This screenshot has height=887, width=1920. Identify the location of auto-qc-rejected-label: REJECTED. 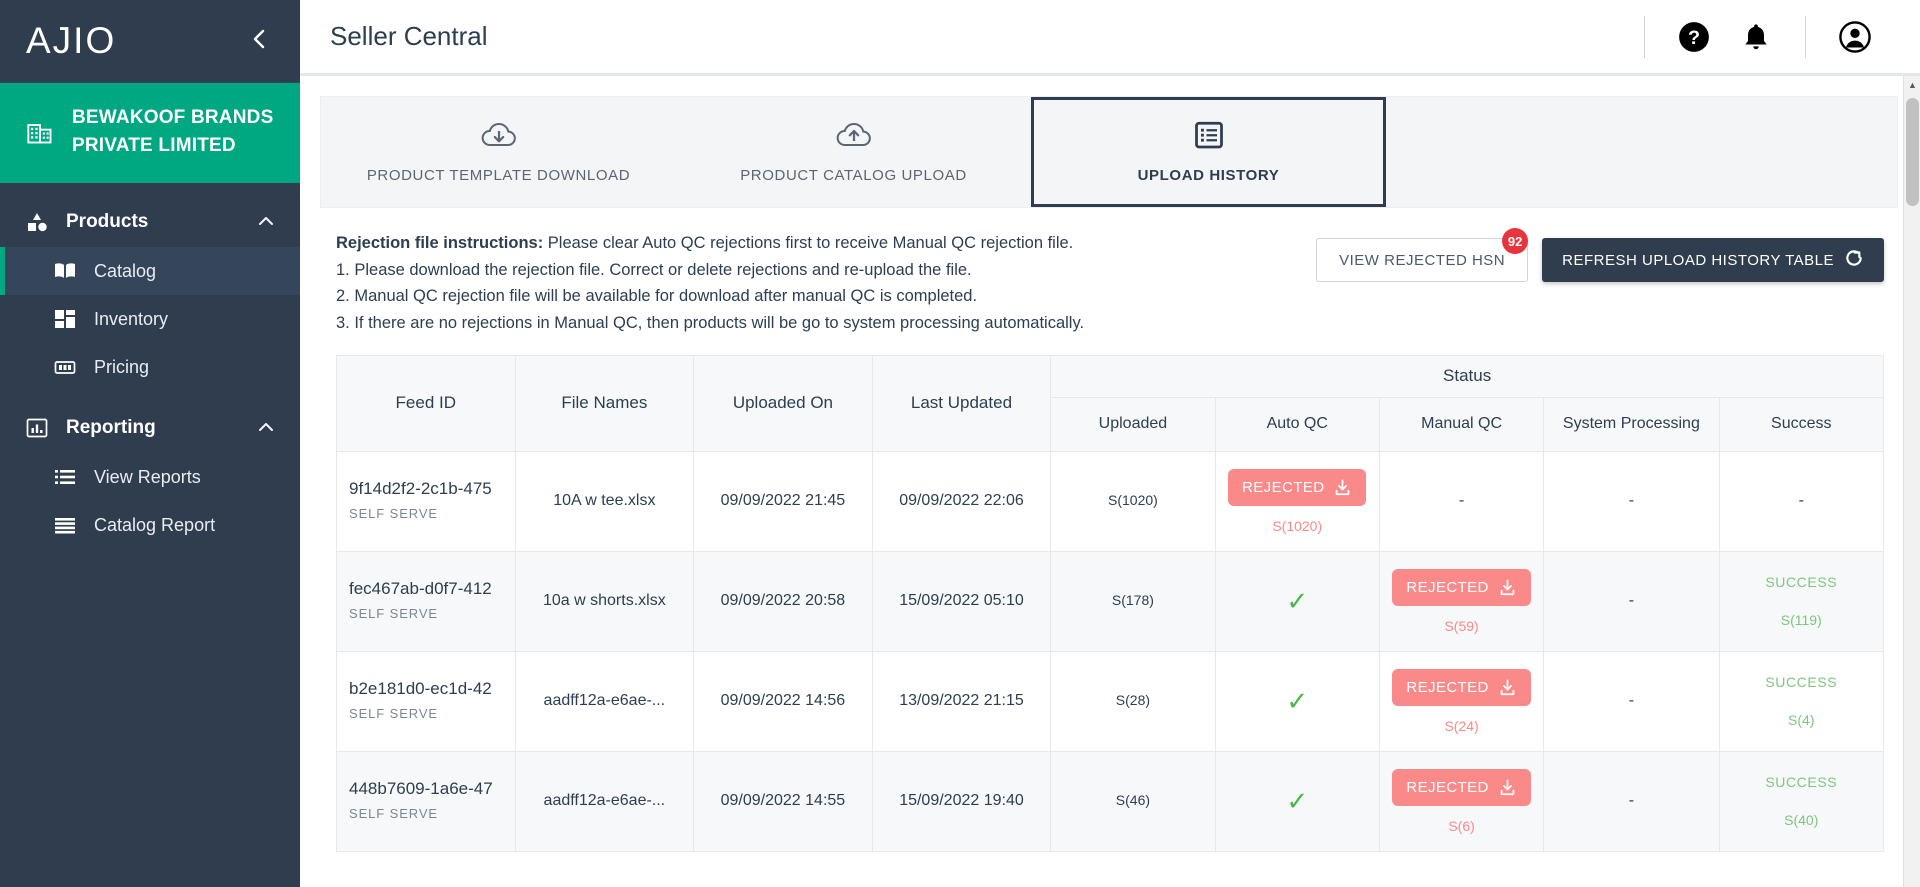
(1283, 487).